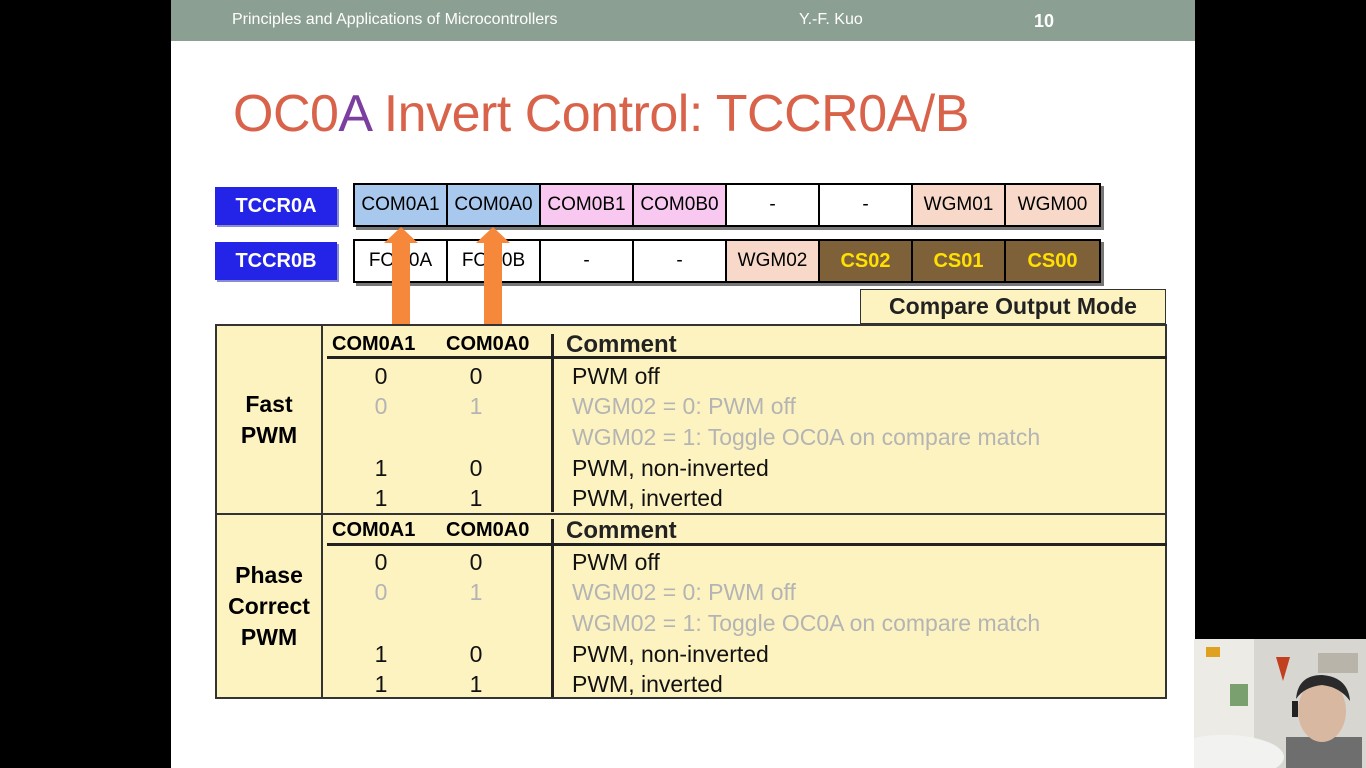 The width and height of the screenshot is (1366, 768). What do you see at coordinates (270, 419) in the screenshot?
I see `section-label: Fast PWM` at bounding box center [270, 419].